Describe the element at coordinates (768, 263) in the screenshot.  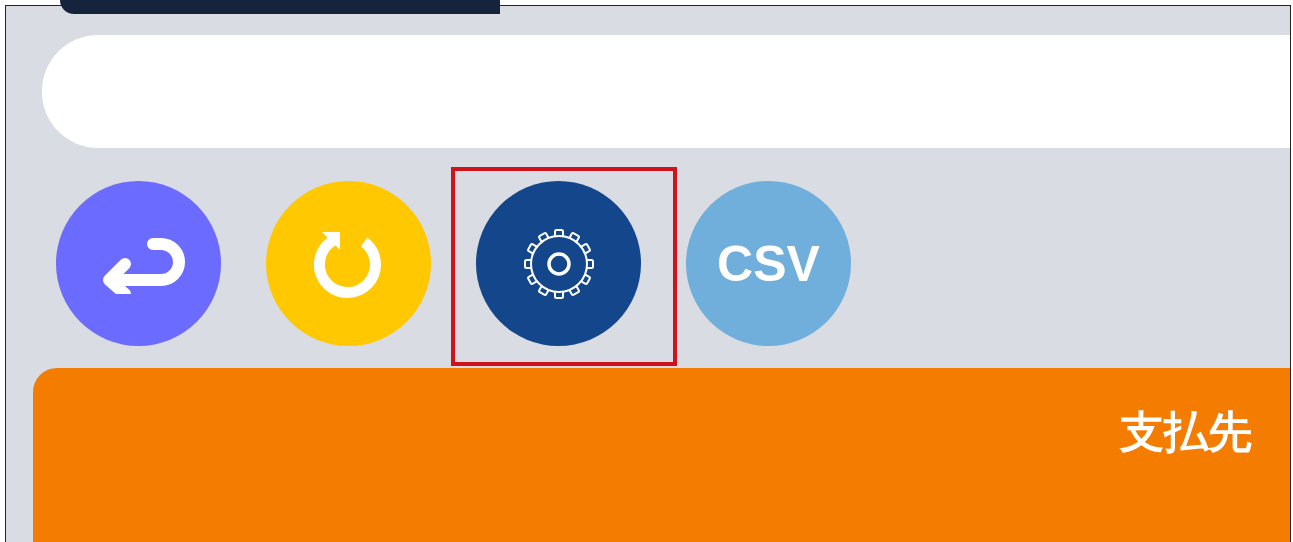
I see `csv-button: CSV` at that location.